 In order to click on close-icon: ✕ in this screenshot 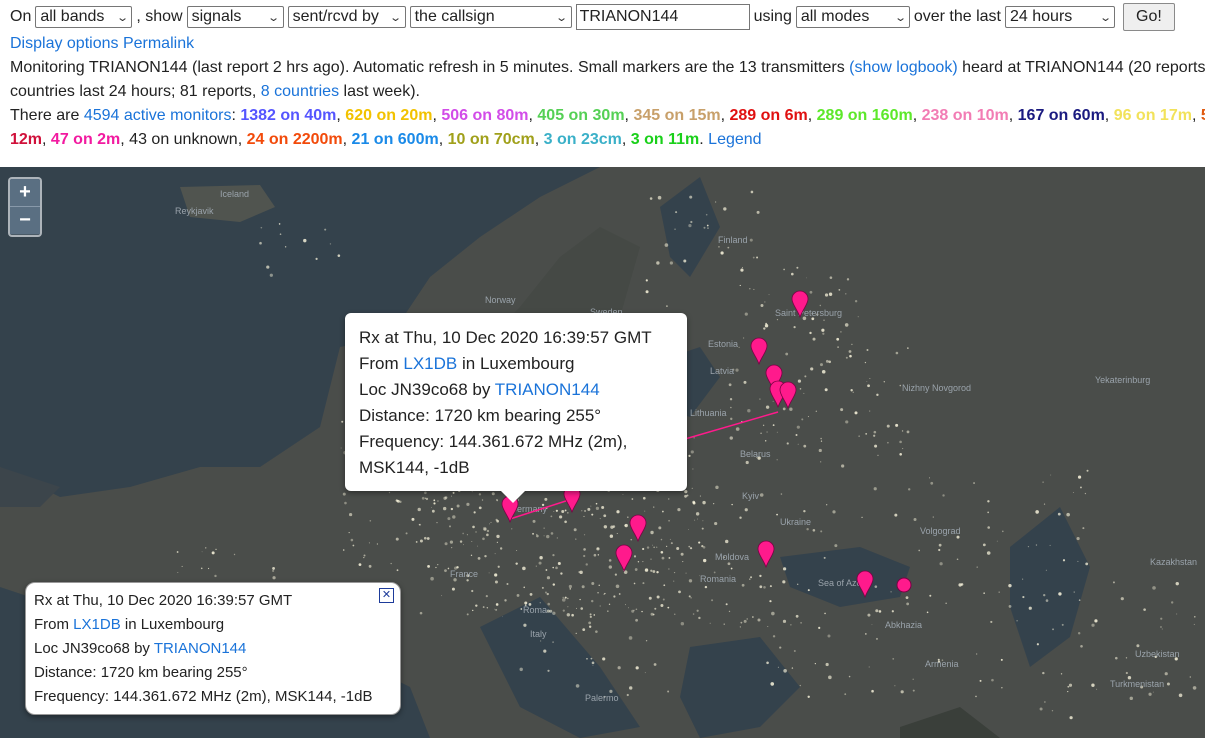, I will do `click(386, 595)`.